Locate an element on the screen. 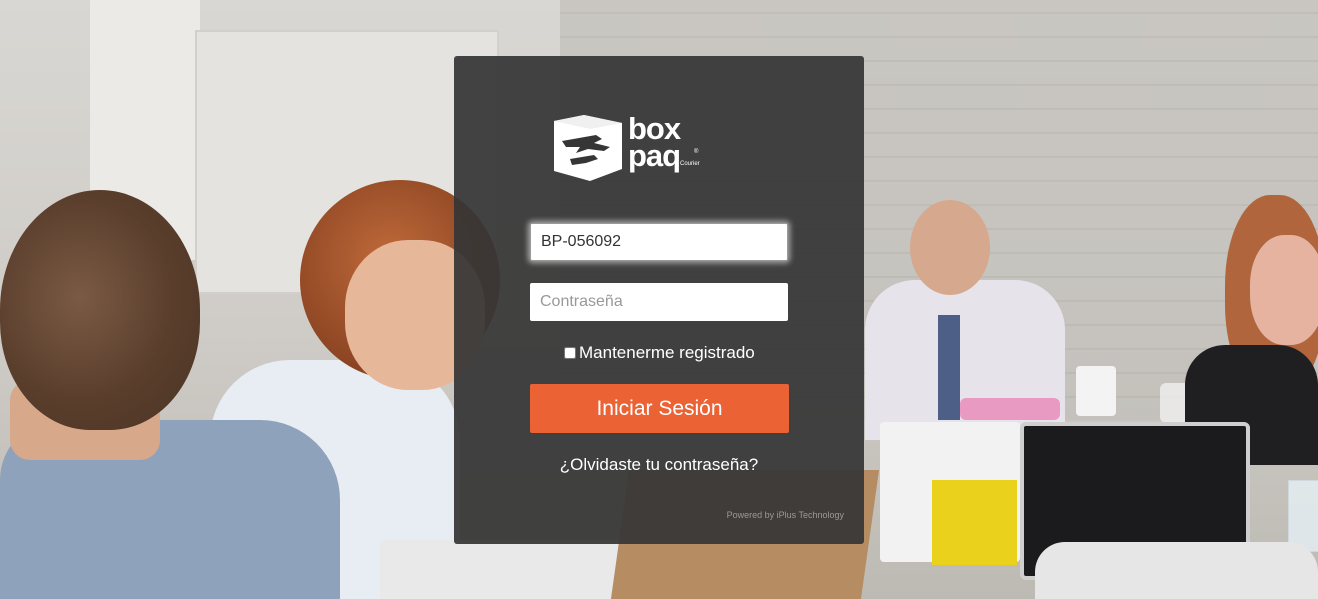 Image resolution: width=1318 pixels, height=599 pixels. logo-text-paq: paq is located at coordinates (654, 155).